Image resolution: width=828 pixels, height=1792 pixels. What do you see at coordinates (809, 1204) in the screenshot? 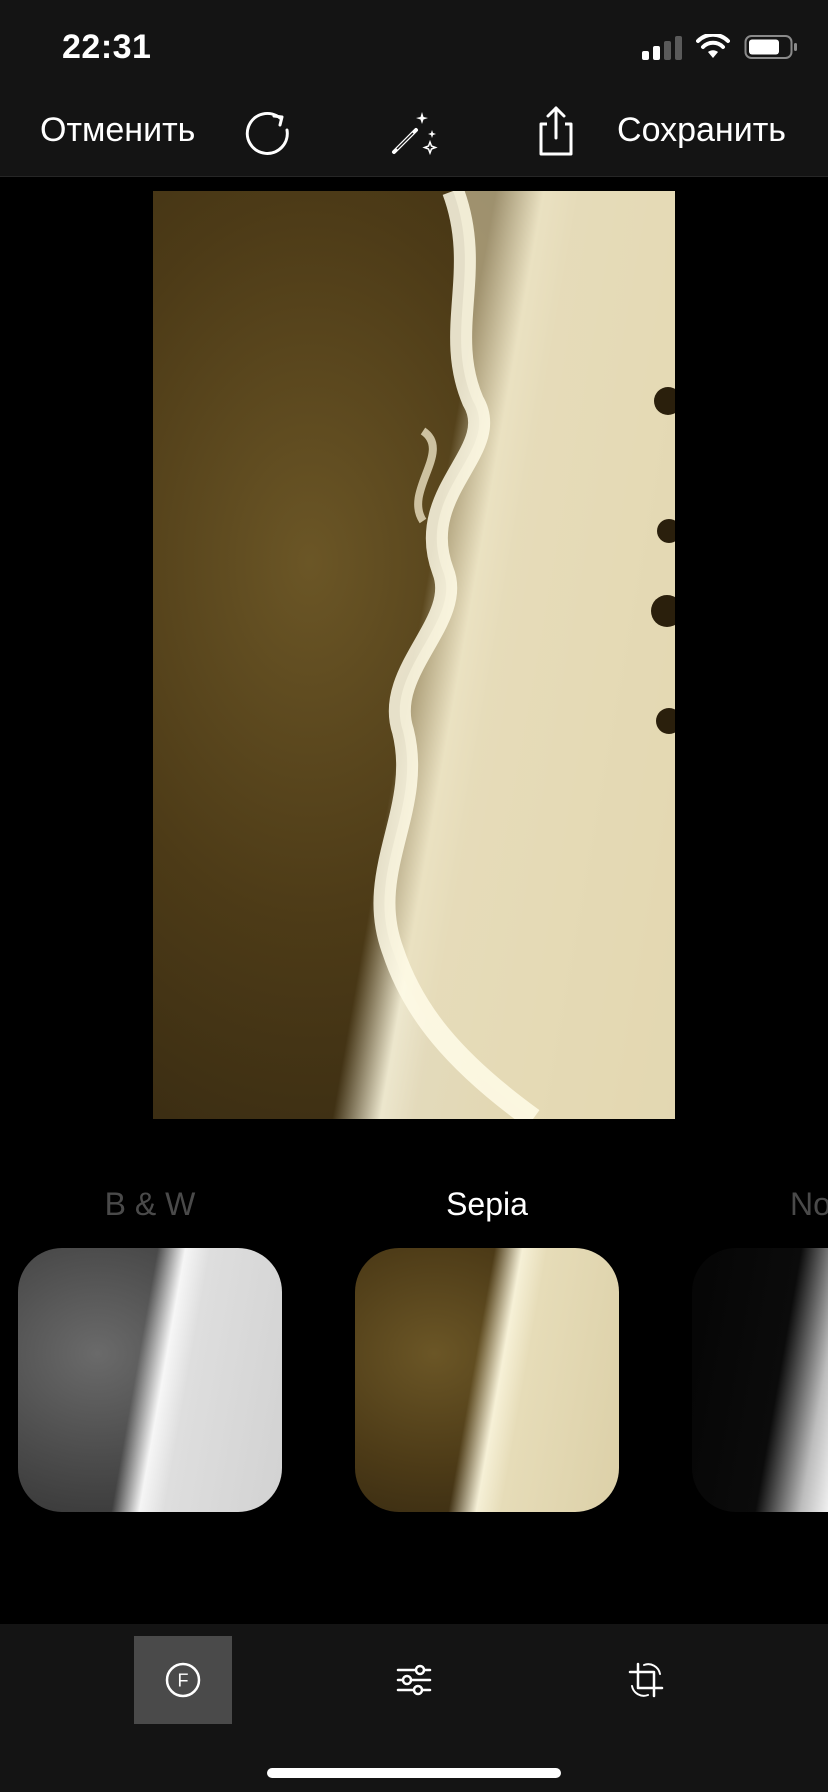
I see `filter-label-noir: No` at bounding box center [809, 1204].